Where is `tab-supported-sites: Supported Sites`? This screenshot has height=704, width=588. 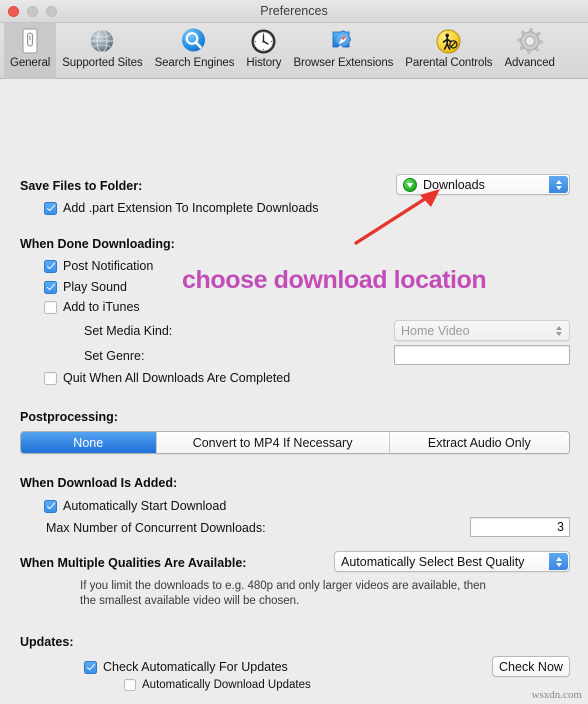
tab-supported-sites: Supported Sites is located at coordinates (102, 51).